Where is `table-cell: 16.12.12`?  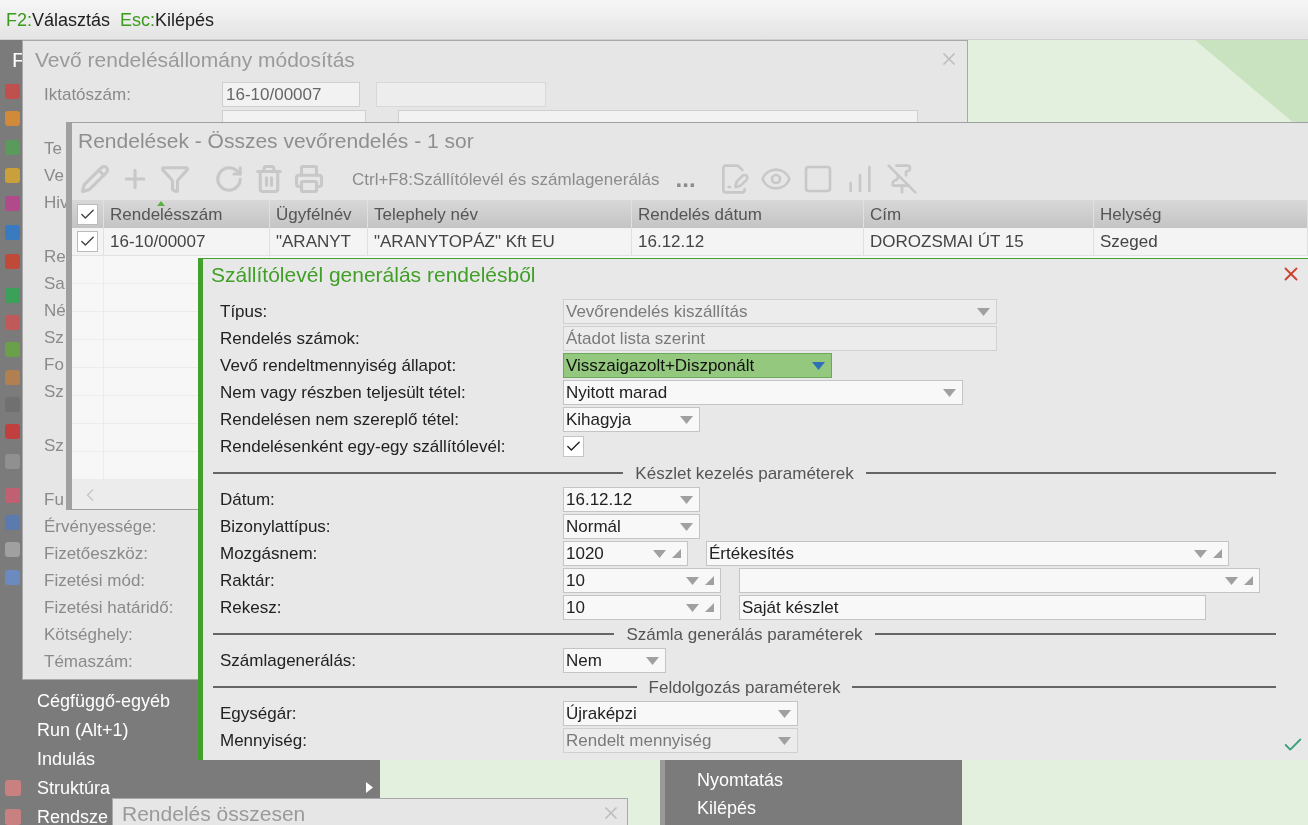 table-cell: 16.12.12 is located at coordinates (671, 241).